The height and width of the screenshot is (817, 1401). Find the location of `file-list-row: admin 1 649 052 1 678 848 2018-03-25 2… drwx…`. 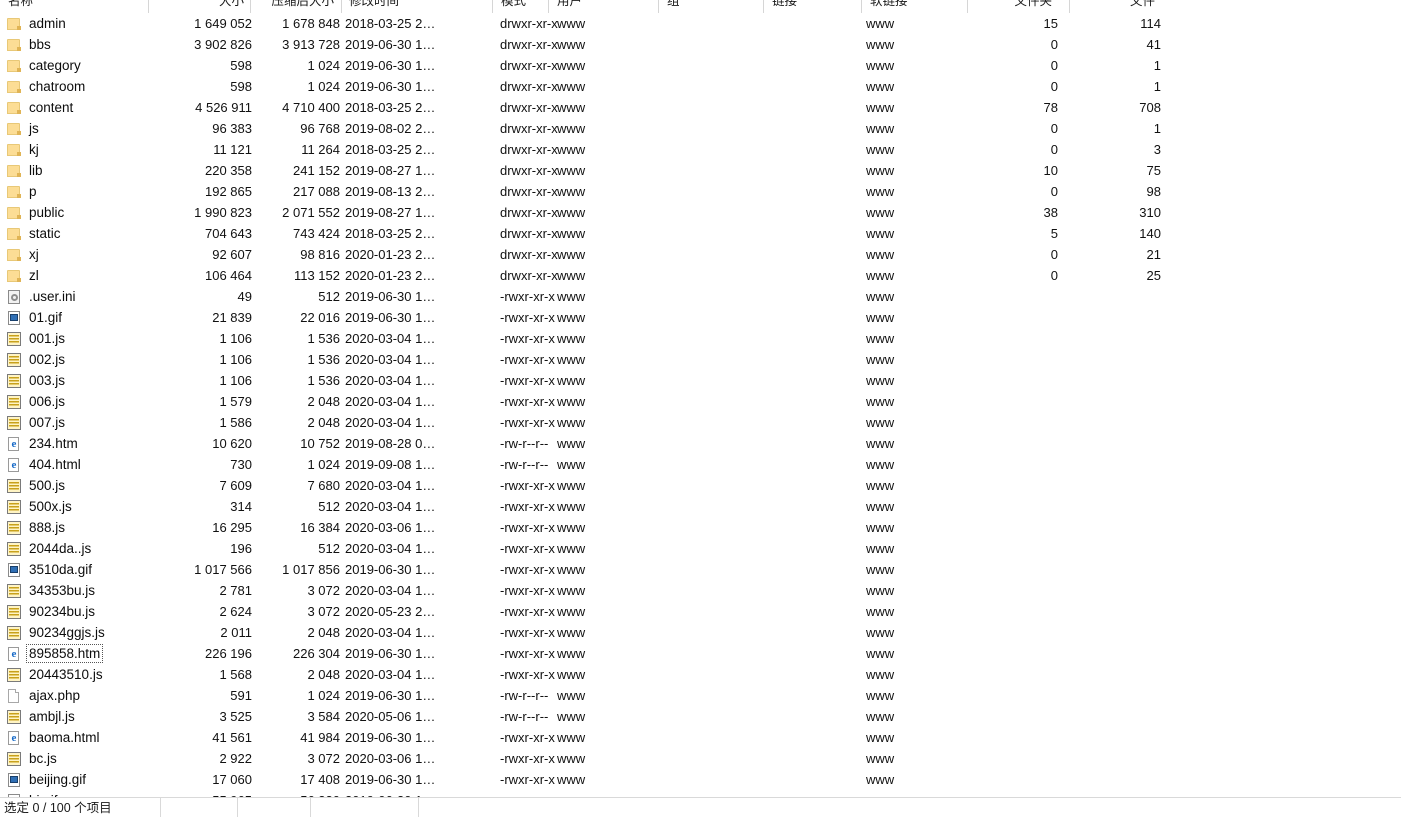

file-list-row: admin 1 649 052 1 678 848 2018-03-25 2… drwx… is located at coordinates (700, 23).